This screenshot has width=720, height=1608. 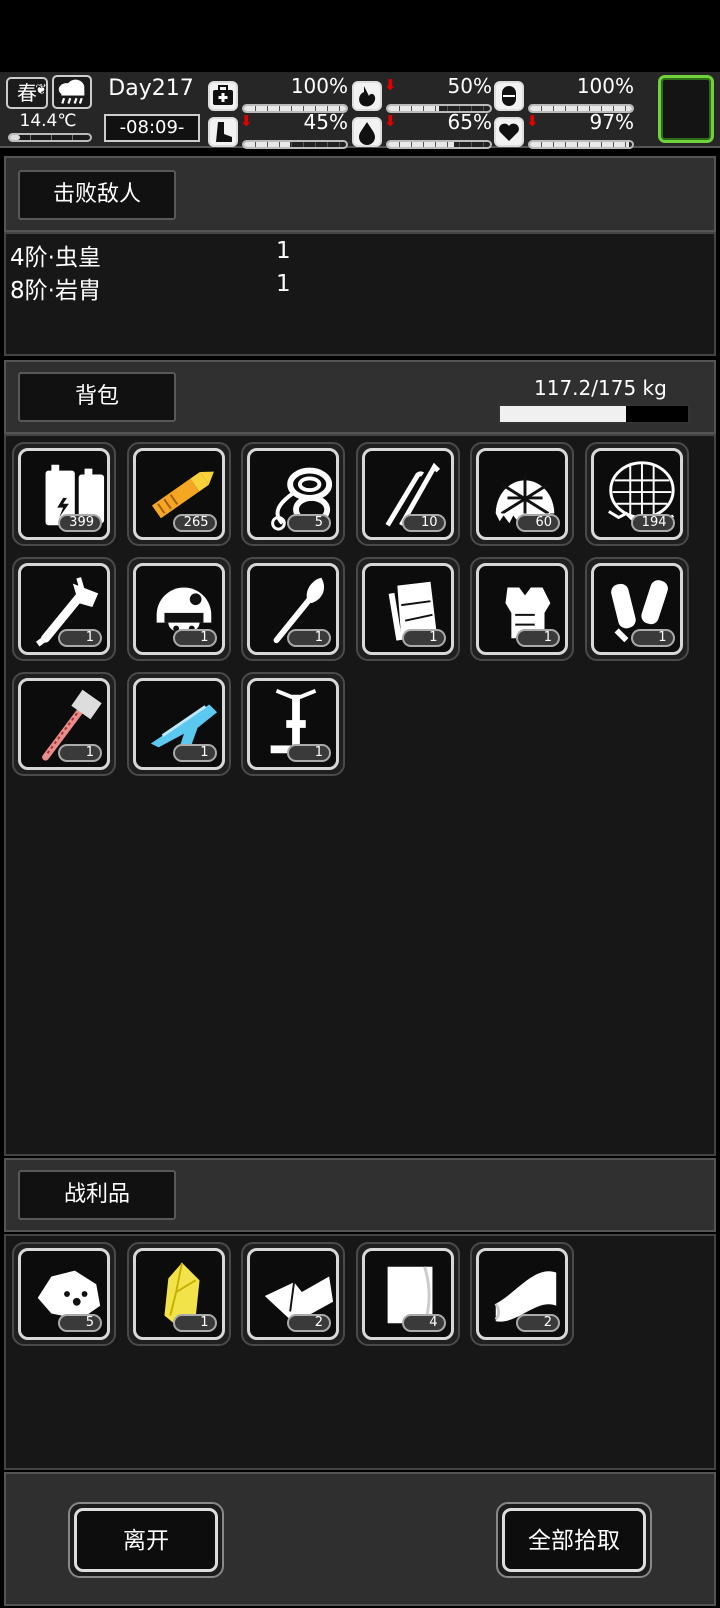 I want to click on action-bar: 离开 全部拾取, so click(x=360, y=1539).